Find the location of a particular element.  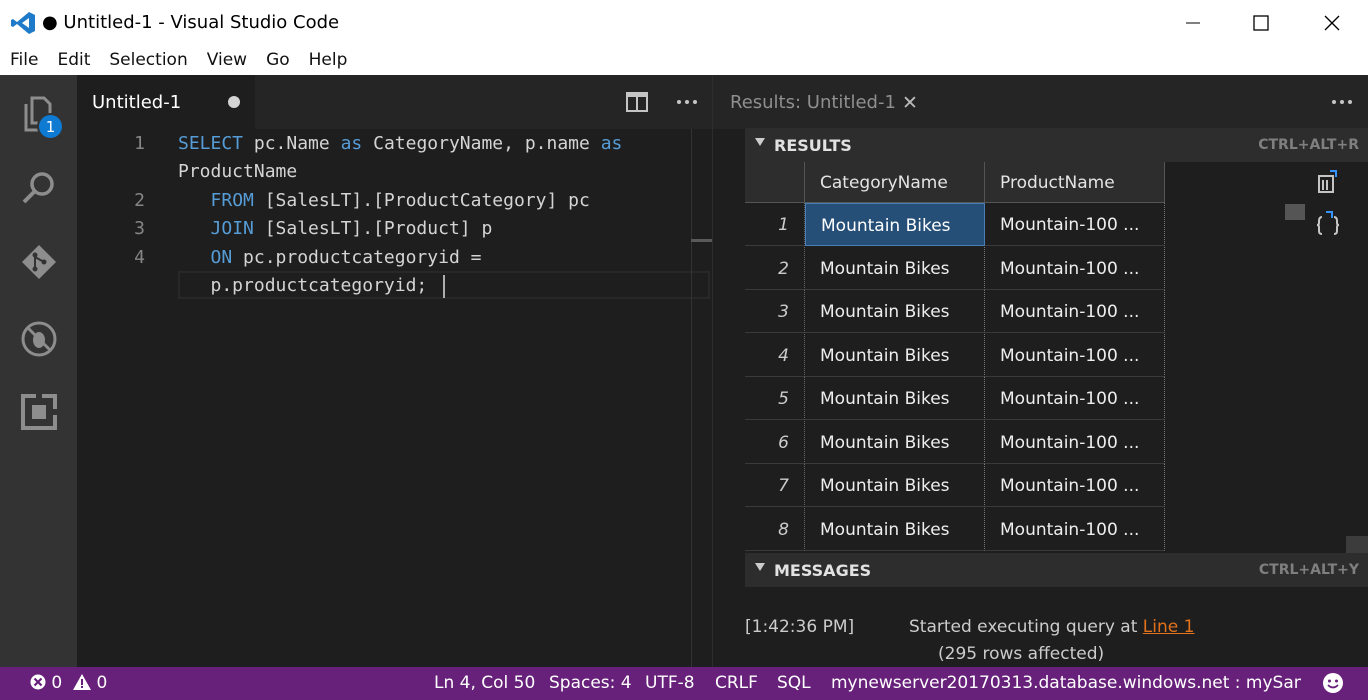

split-editor-icon is located at coordinates (637, 102).